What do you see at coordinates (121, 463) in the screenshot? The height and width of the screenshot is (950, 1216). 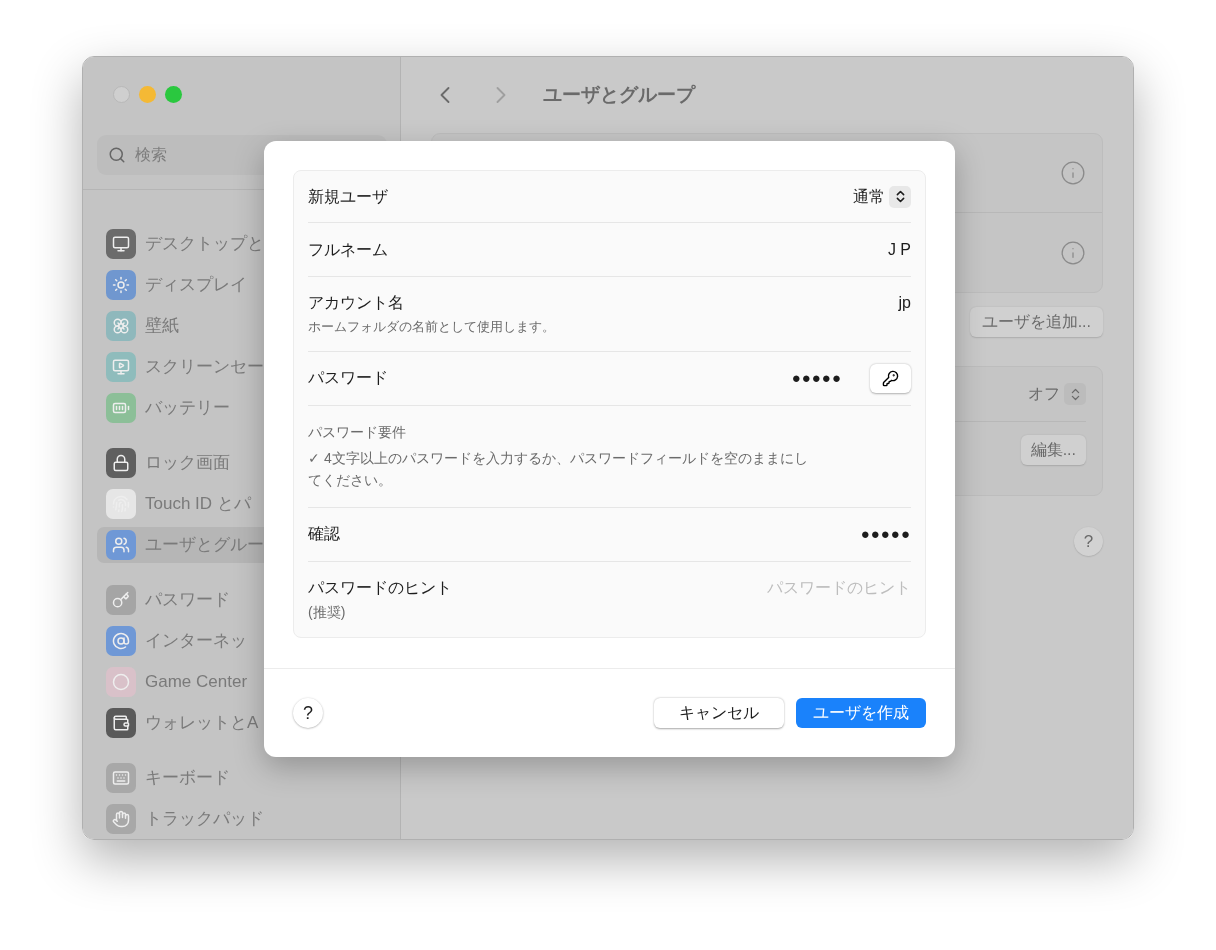 I see `lock-icon` at bounding box center [121, 463].